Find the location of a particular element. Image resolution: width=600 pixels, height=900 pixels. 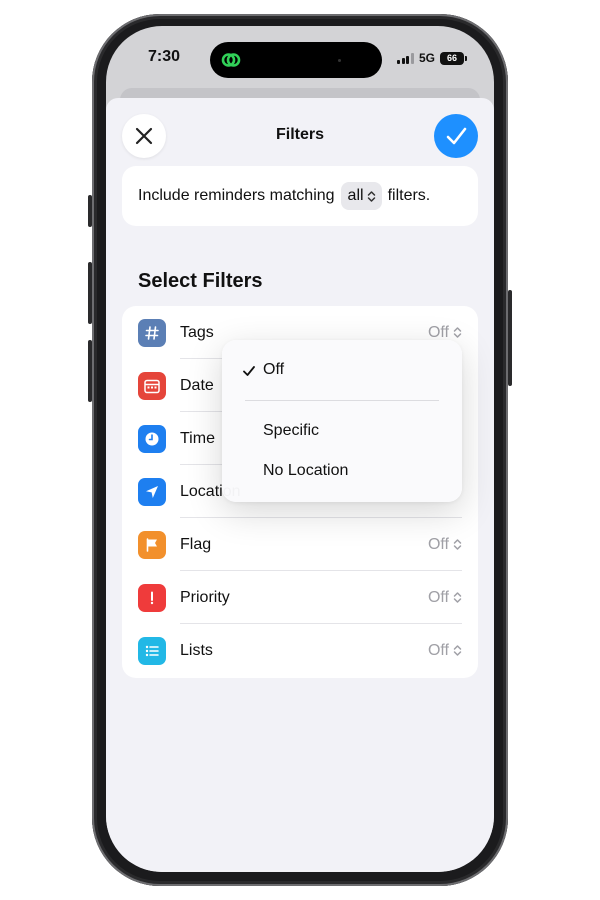

calendar-icon is located at coordinates (152, 385).